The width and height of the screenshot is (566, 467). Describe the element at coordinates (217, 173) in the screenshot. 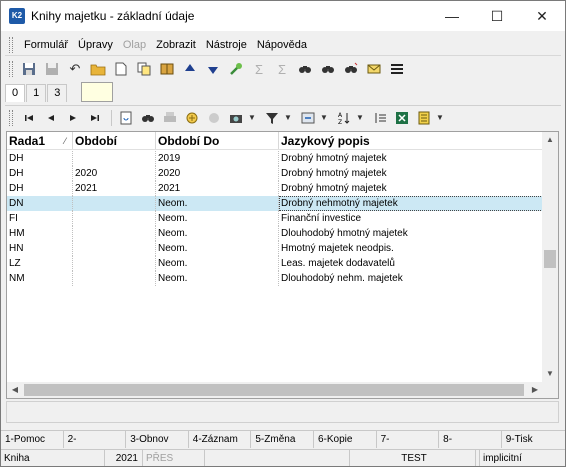

I see `cell-obdobi-do: 2020` at that location.